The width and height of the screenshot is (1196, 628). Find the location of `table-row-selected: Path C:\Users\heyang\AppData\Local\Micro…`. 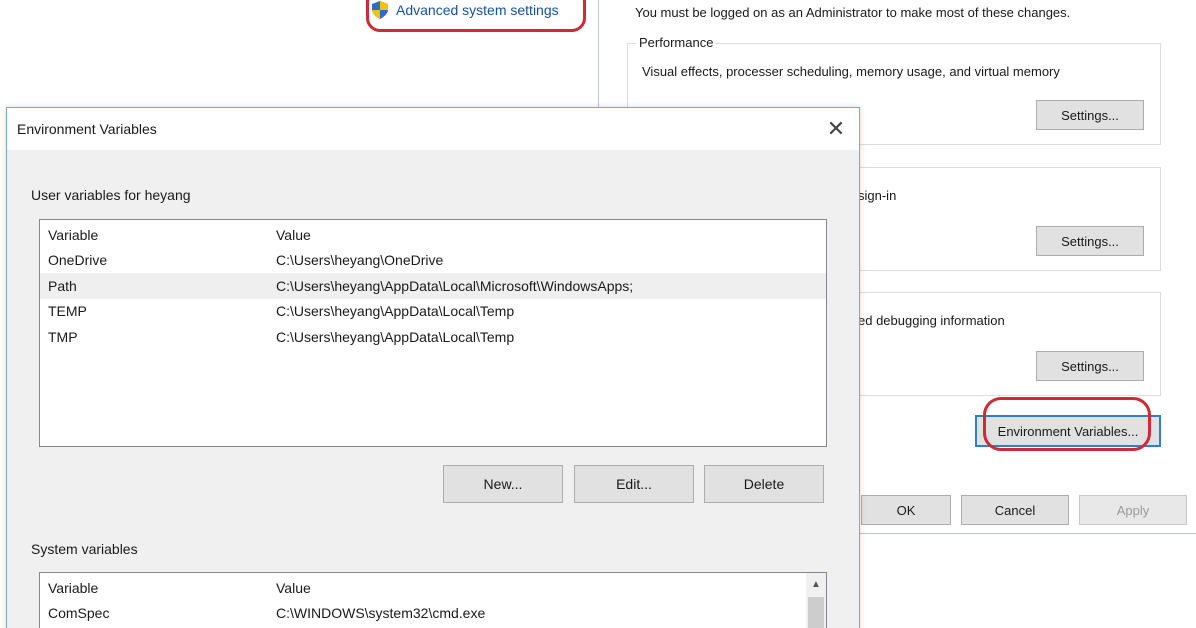

table-row-selected: Path C:\Users\heyang\AppData\Local\Micro… is located at coordinates (433, 286).